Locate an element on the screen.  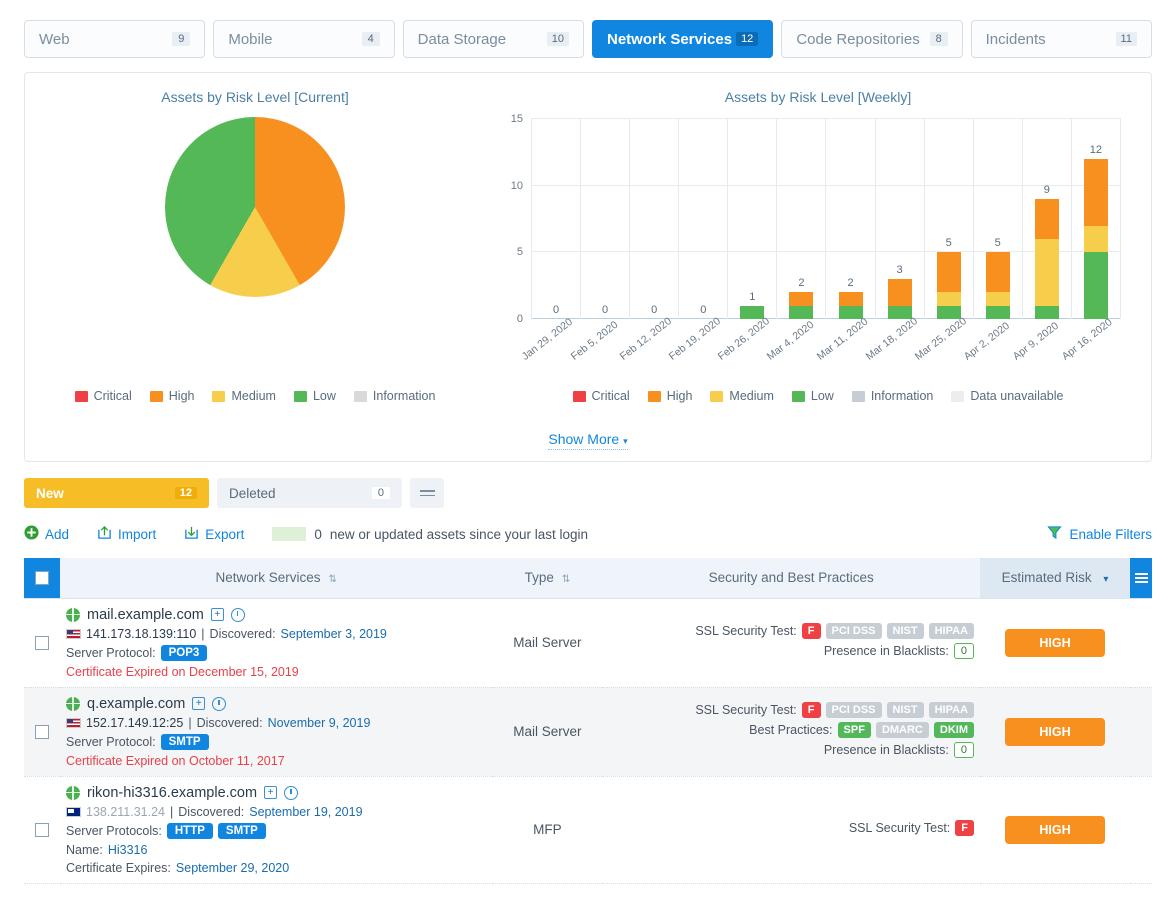
add-button: Add is located at coordinates (46, 534).